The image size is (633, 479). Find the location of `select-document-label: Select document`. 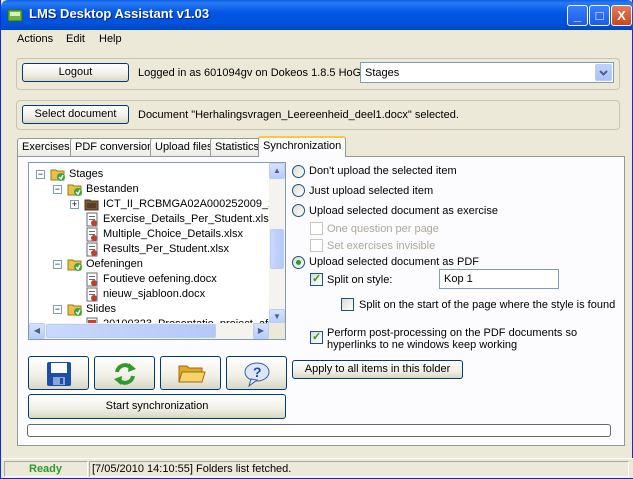

select-document-label: Select document is located at coordinates (75, 114).